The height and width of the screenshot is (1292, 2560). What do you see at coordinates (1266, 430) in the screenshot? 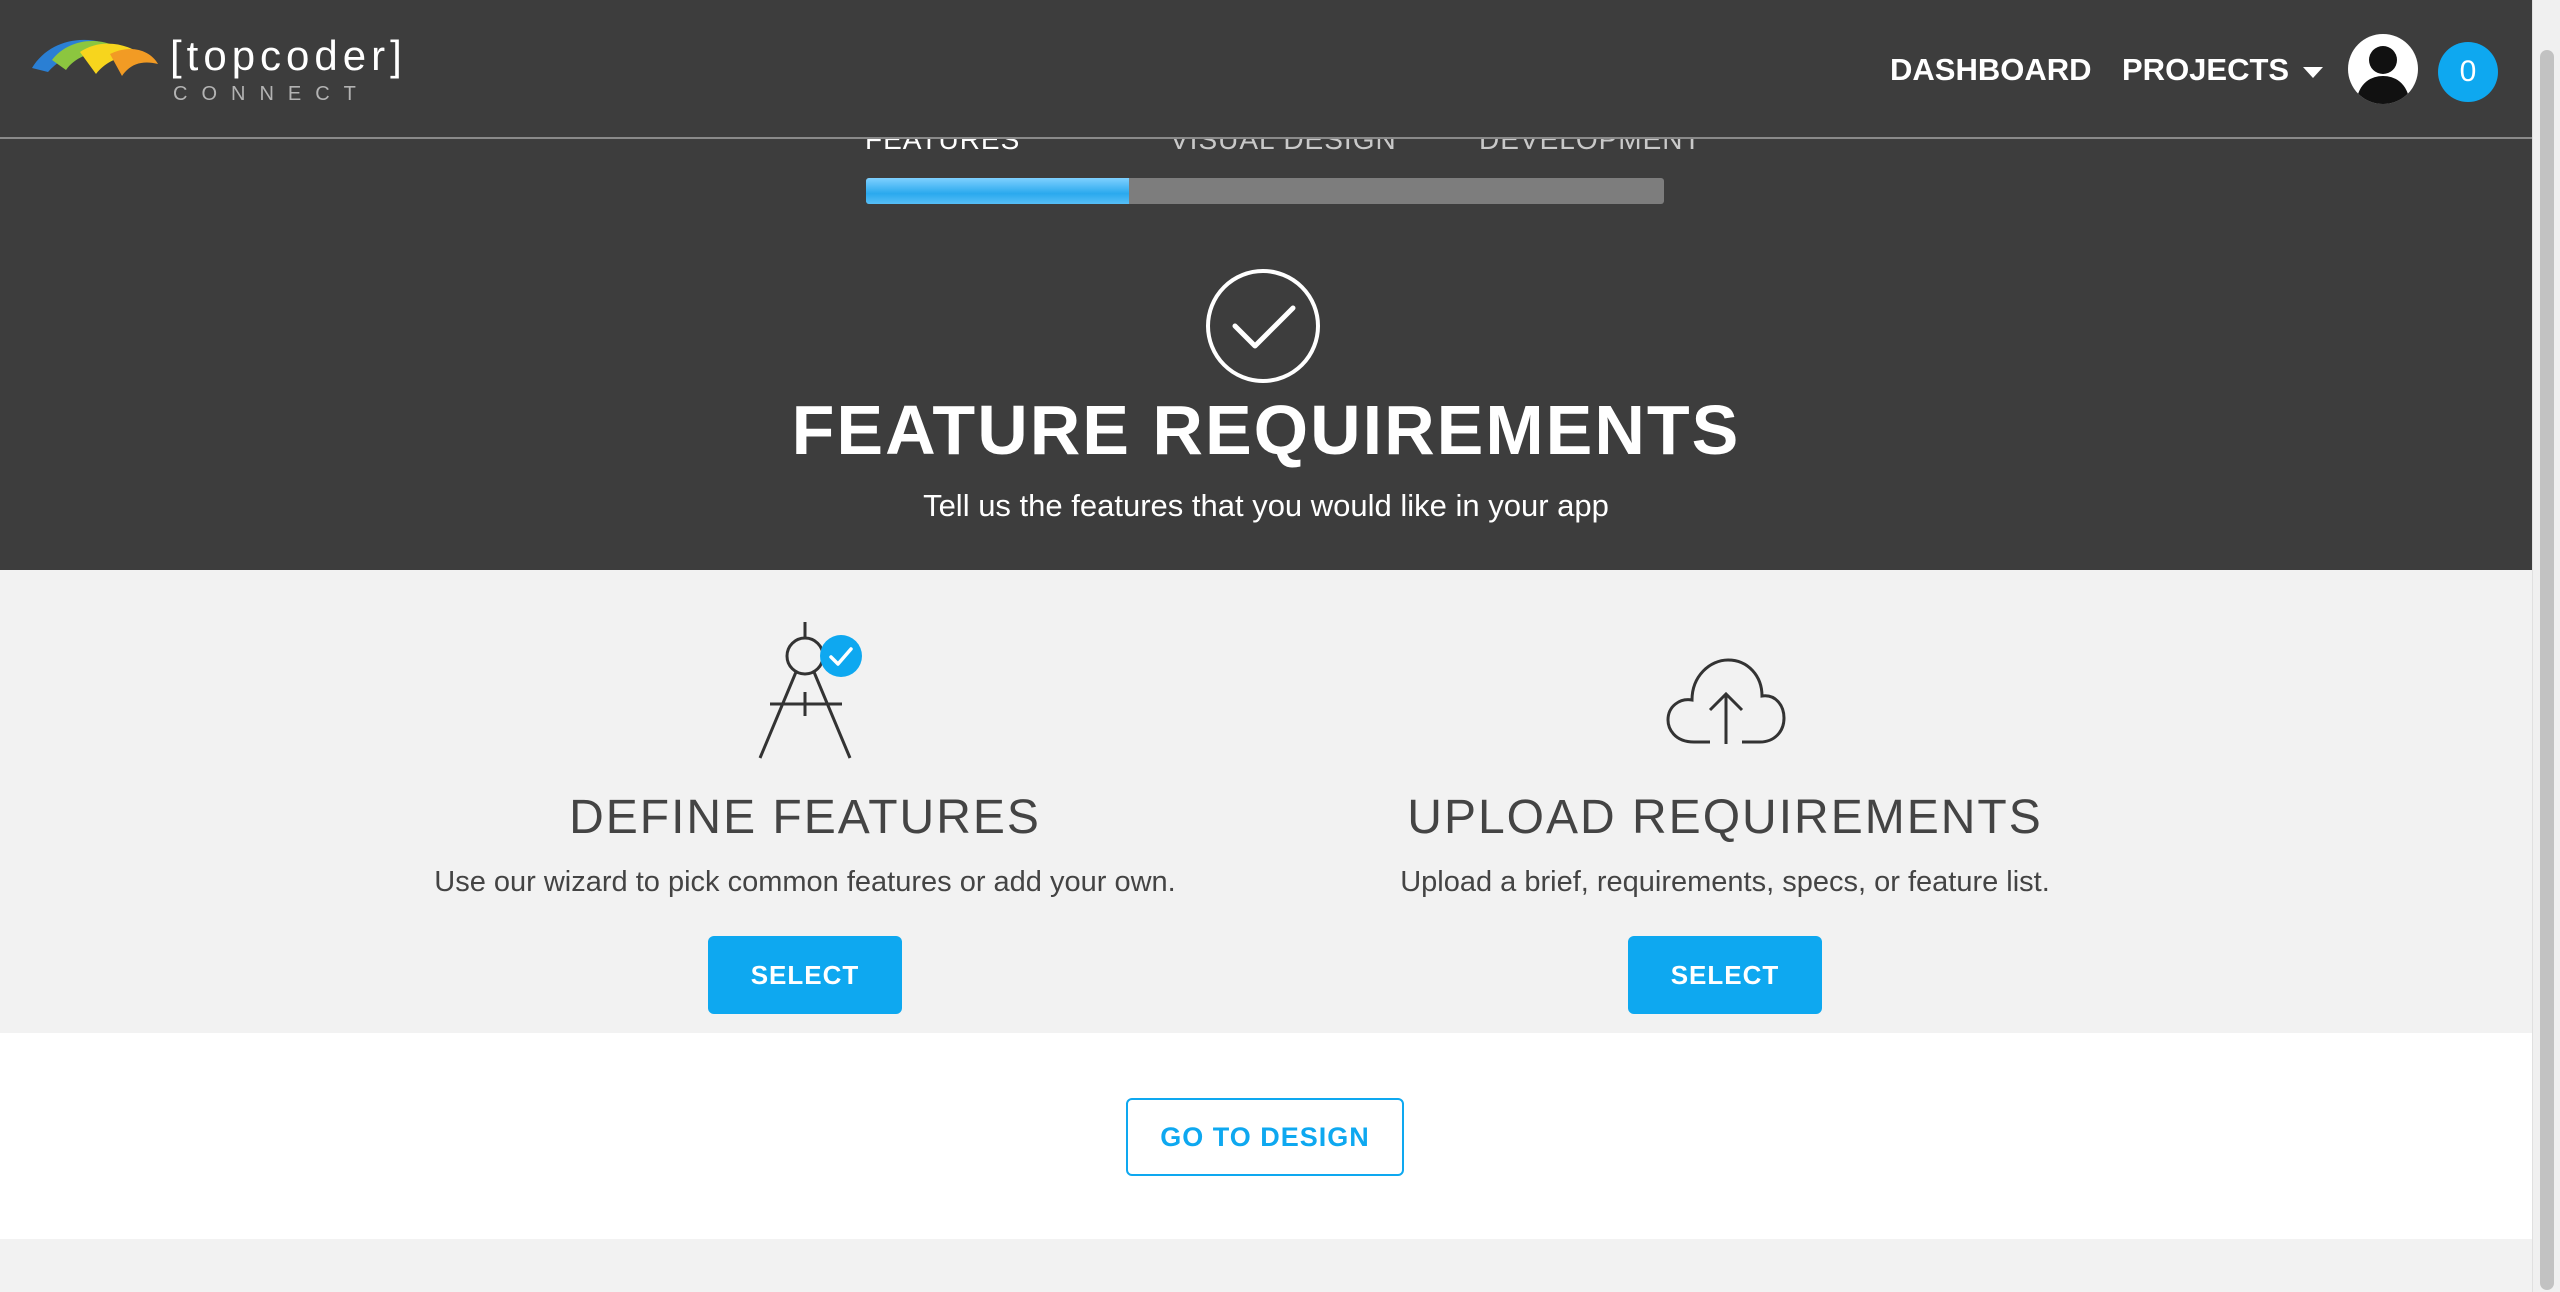
I see `page-title: FEATURE REQUIREMENTS` at bounding box center [1266, 430].